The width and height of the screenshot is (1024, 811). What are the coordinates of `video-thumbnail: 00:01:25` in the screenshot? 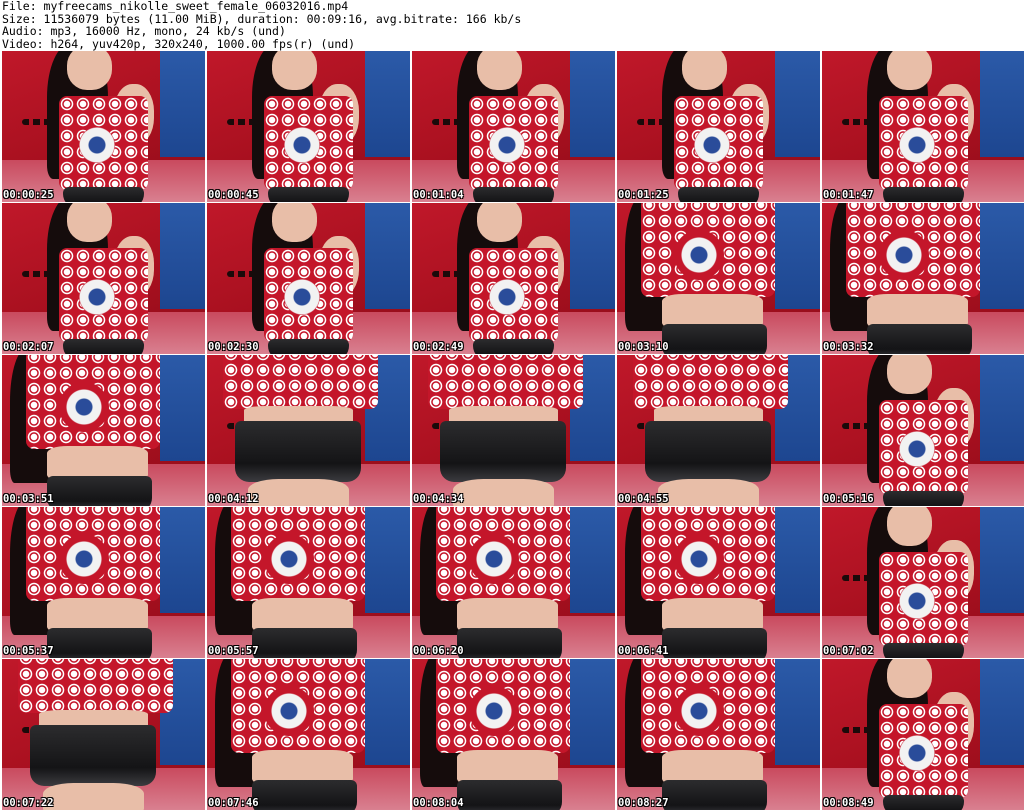 It's located at (718, 126).